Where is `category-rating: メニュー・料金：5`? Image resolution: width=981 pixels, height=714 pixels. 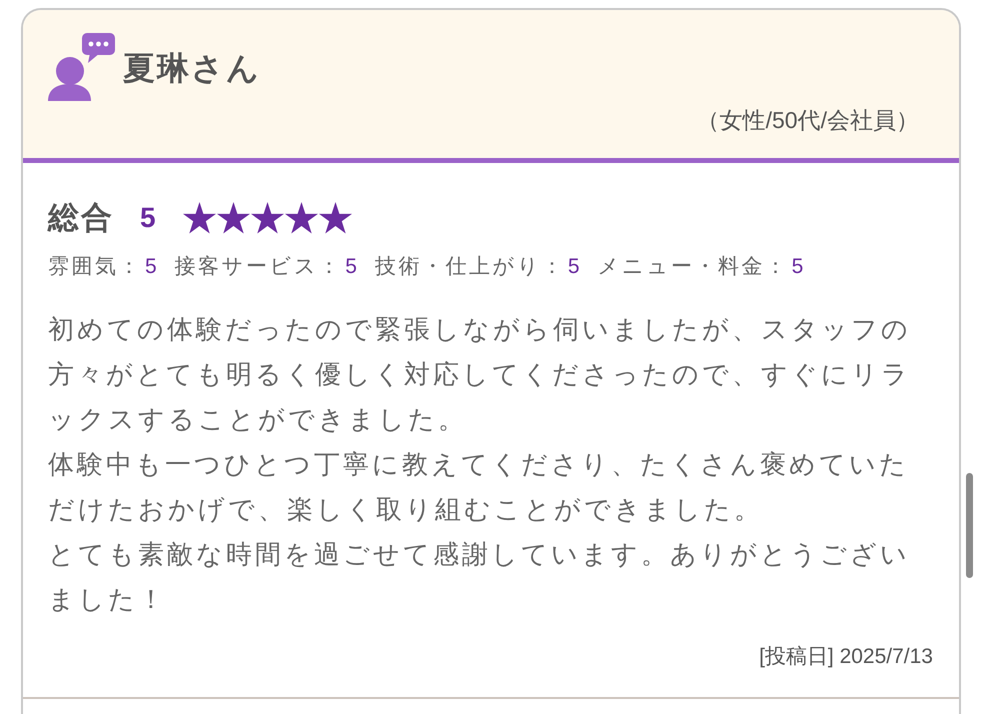 category-rating: メニュー・料金：5 is located at coordinates (701, 267).